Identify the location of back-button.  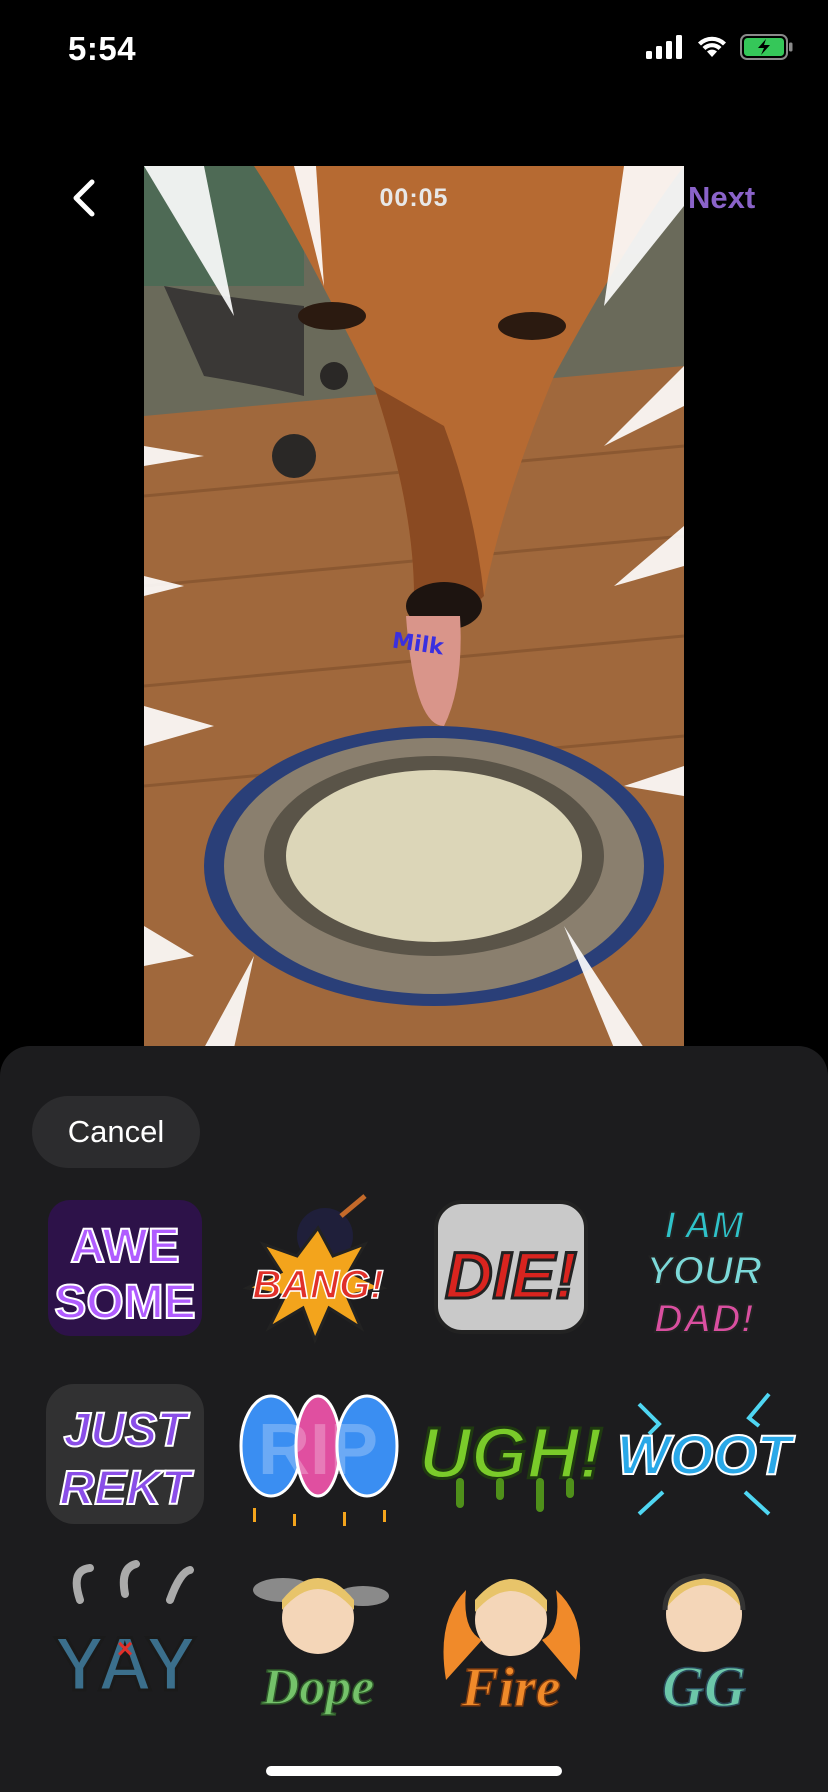
(86, 198).